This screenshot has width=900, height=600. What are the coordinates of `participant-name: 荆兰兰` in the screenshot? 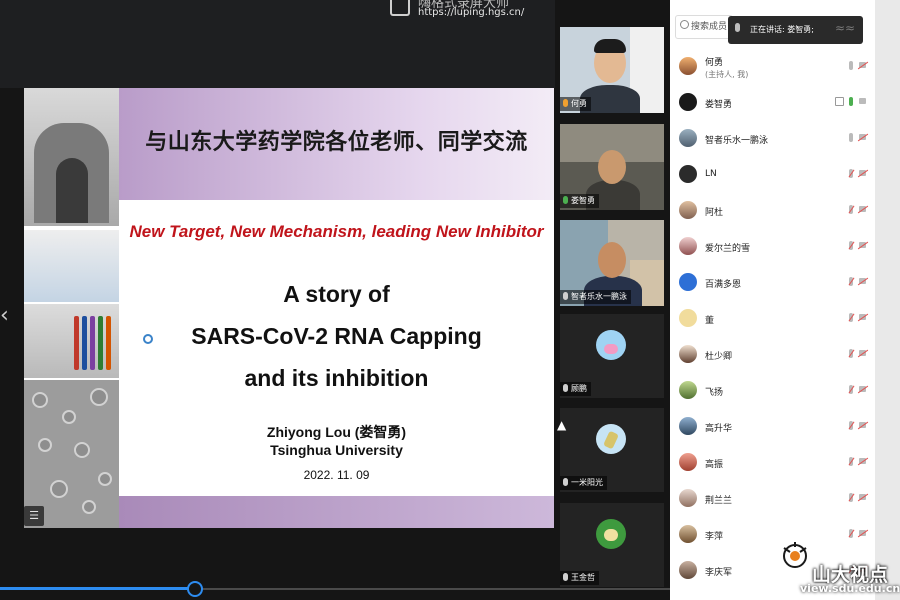 It's located at (719, 501).